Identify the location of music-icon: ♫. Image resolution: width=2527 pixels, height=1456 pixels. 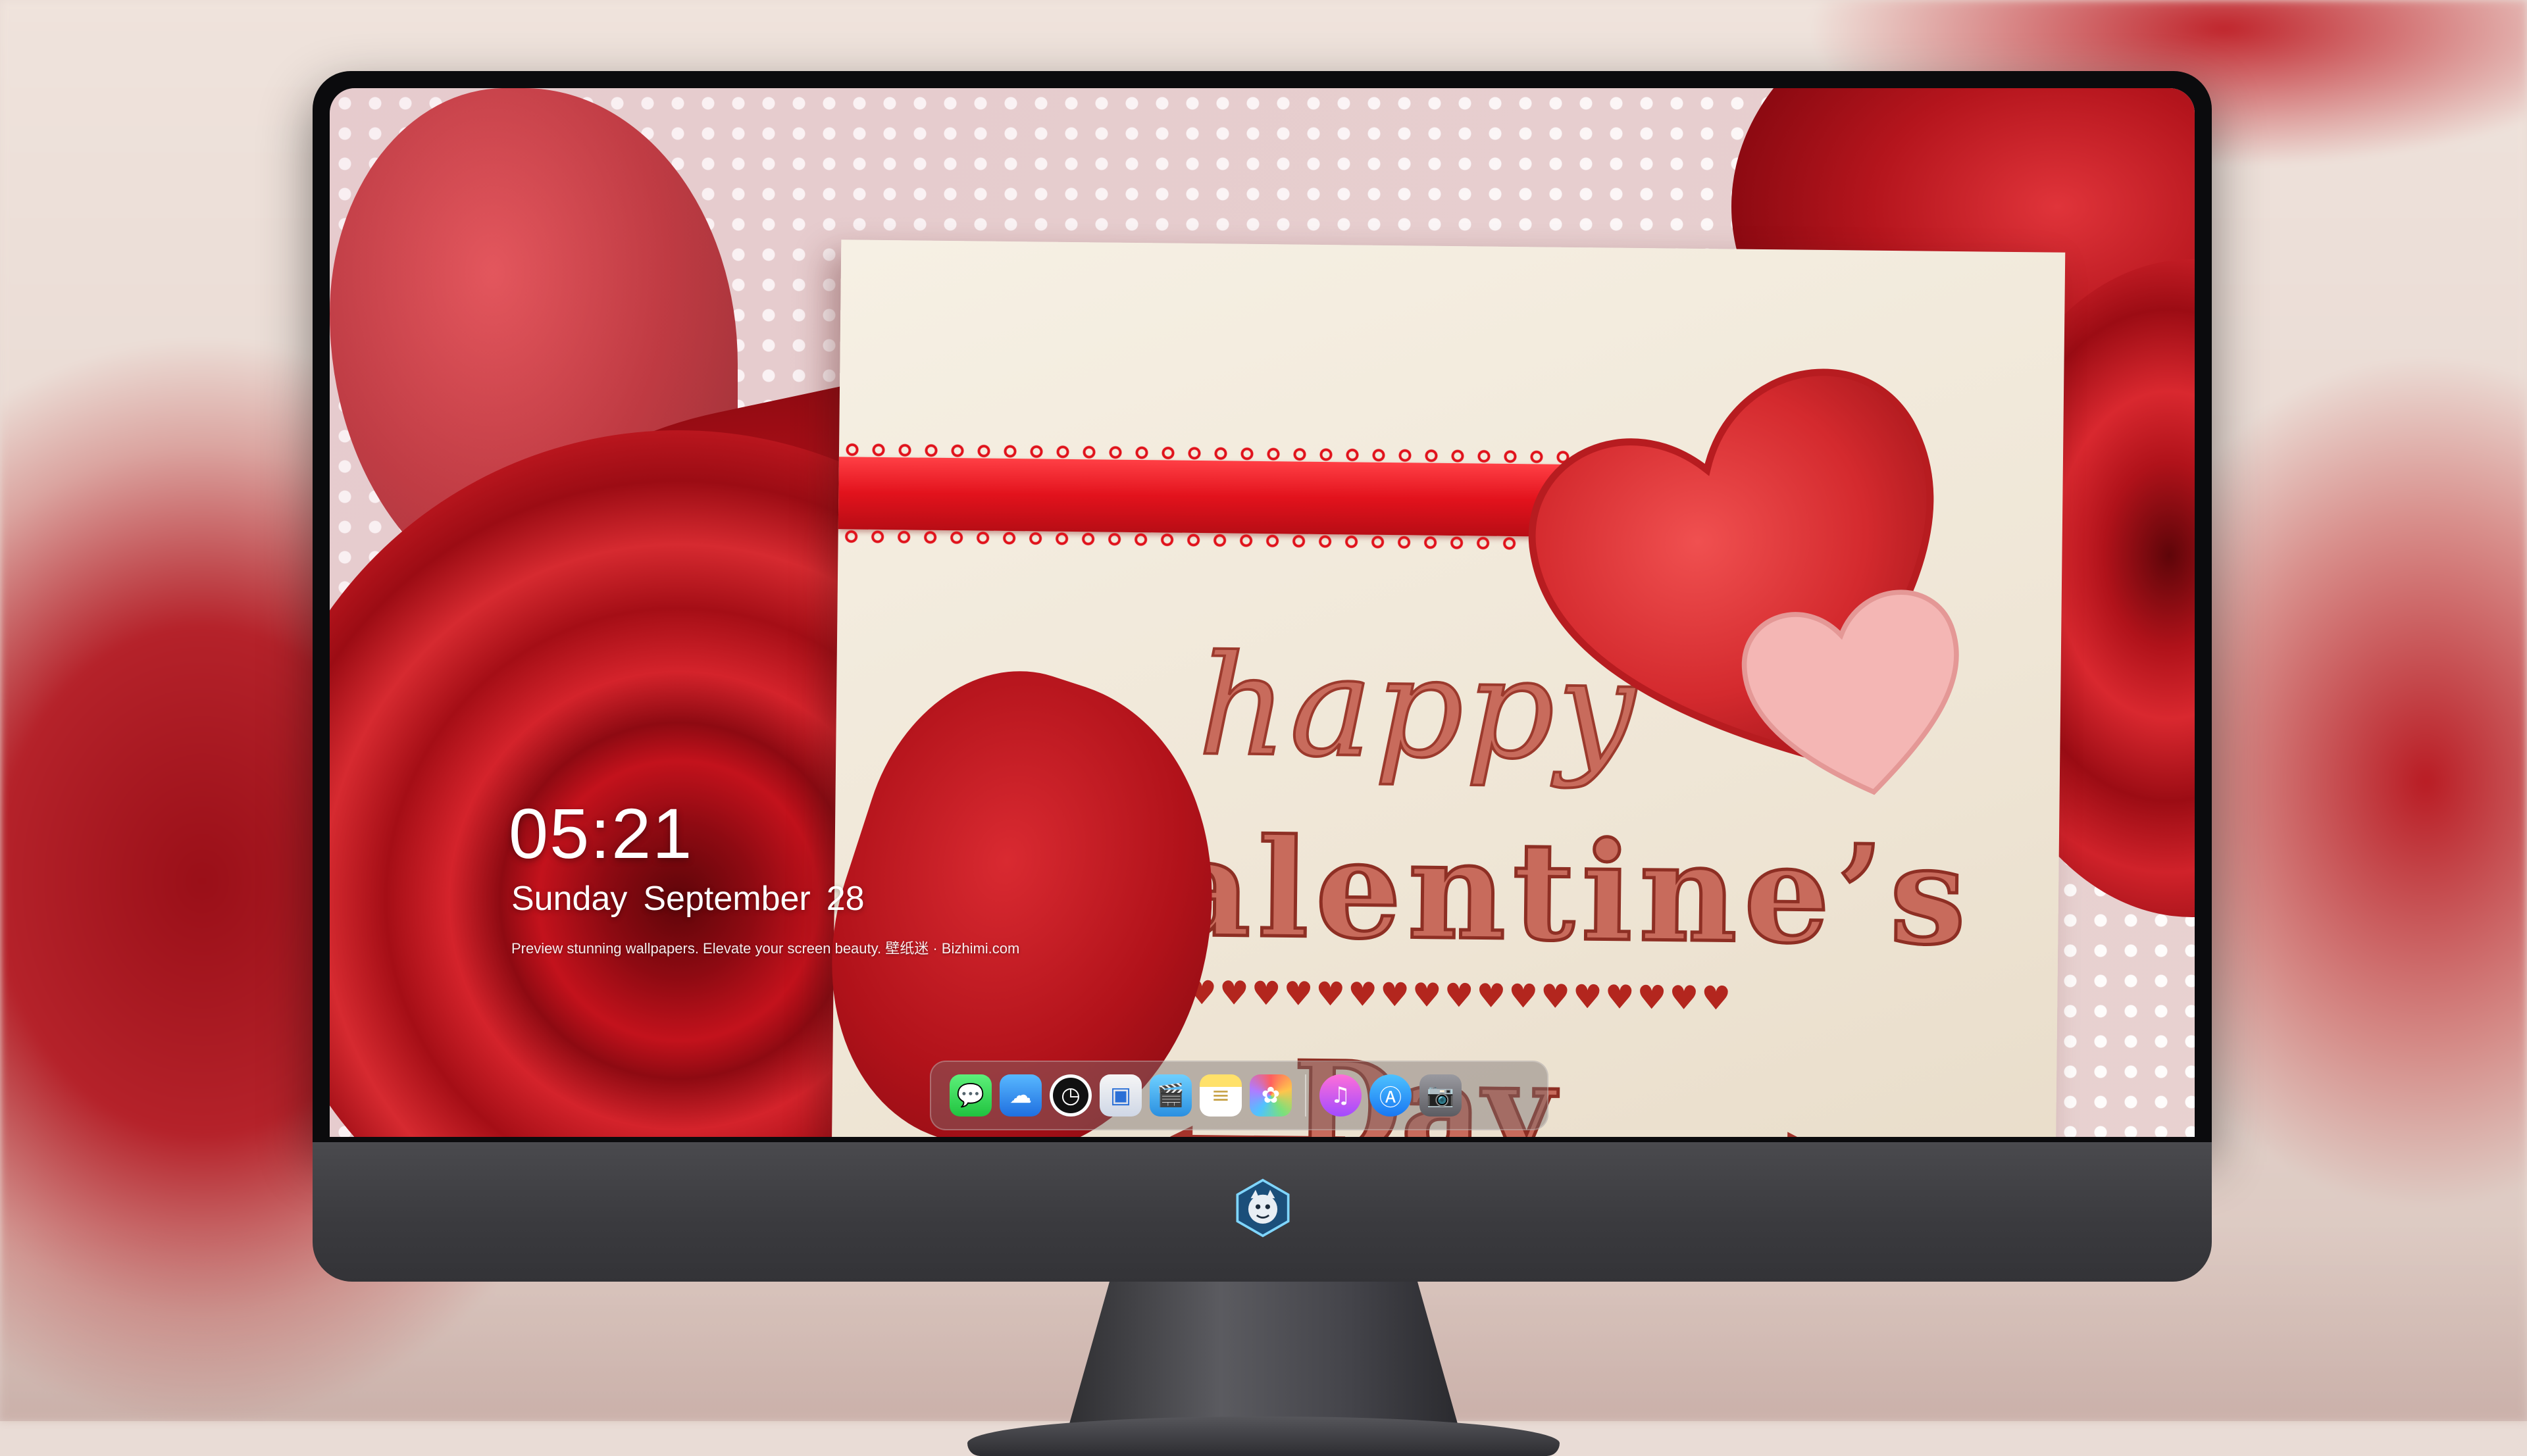
(1340, 1095).